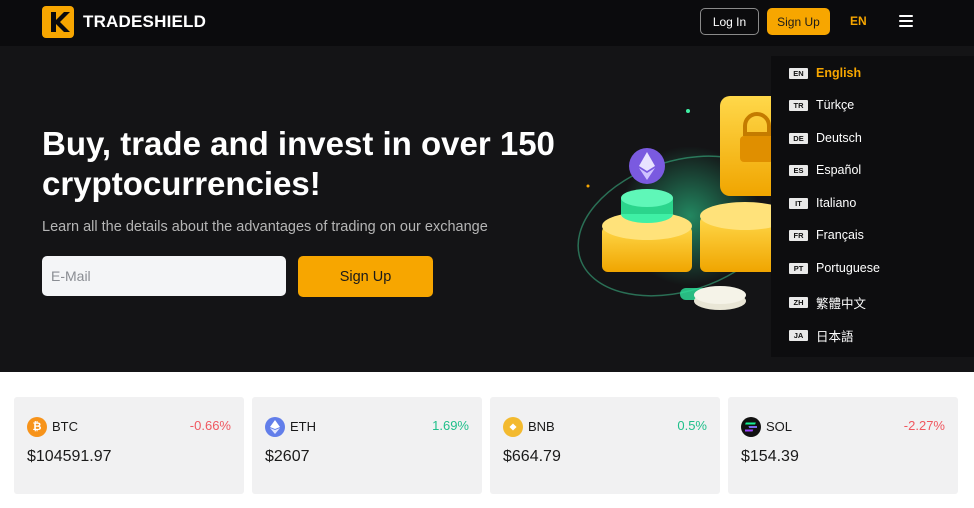 This screenshot has width=974, height=508. What do you see at coordinates (532, 456) in the screenshot?
I see `coin-price: $664.79` at bounding box center [532, 456].